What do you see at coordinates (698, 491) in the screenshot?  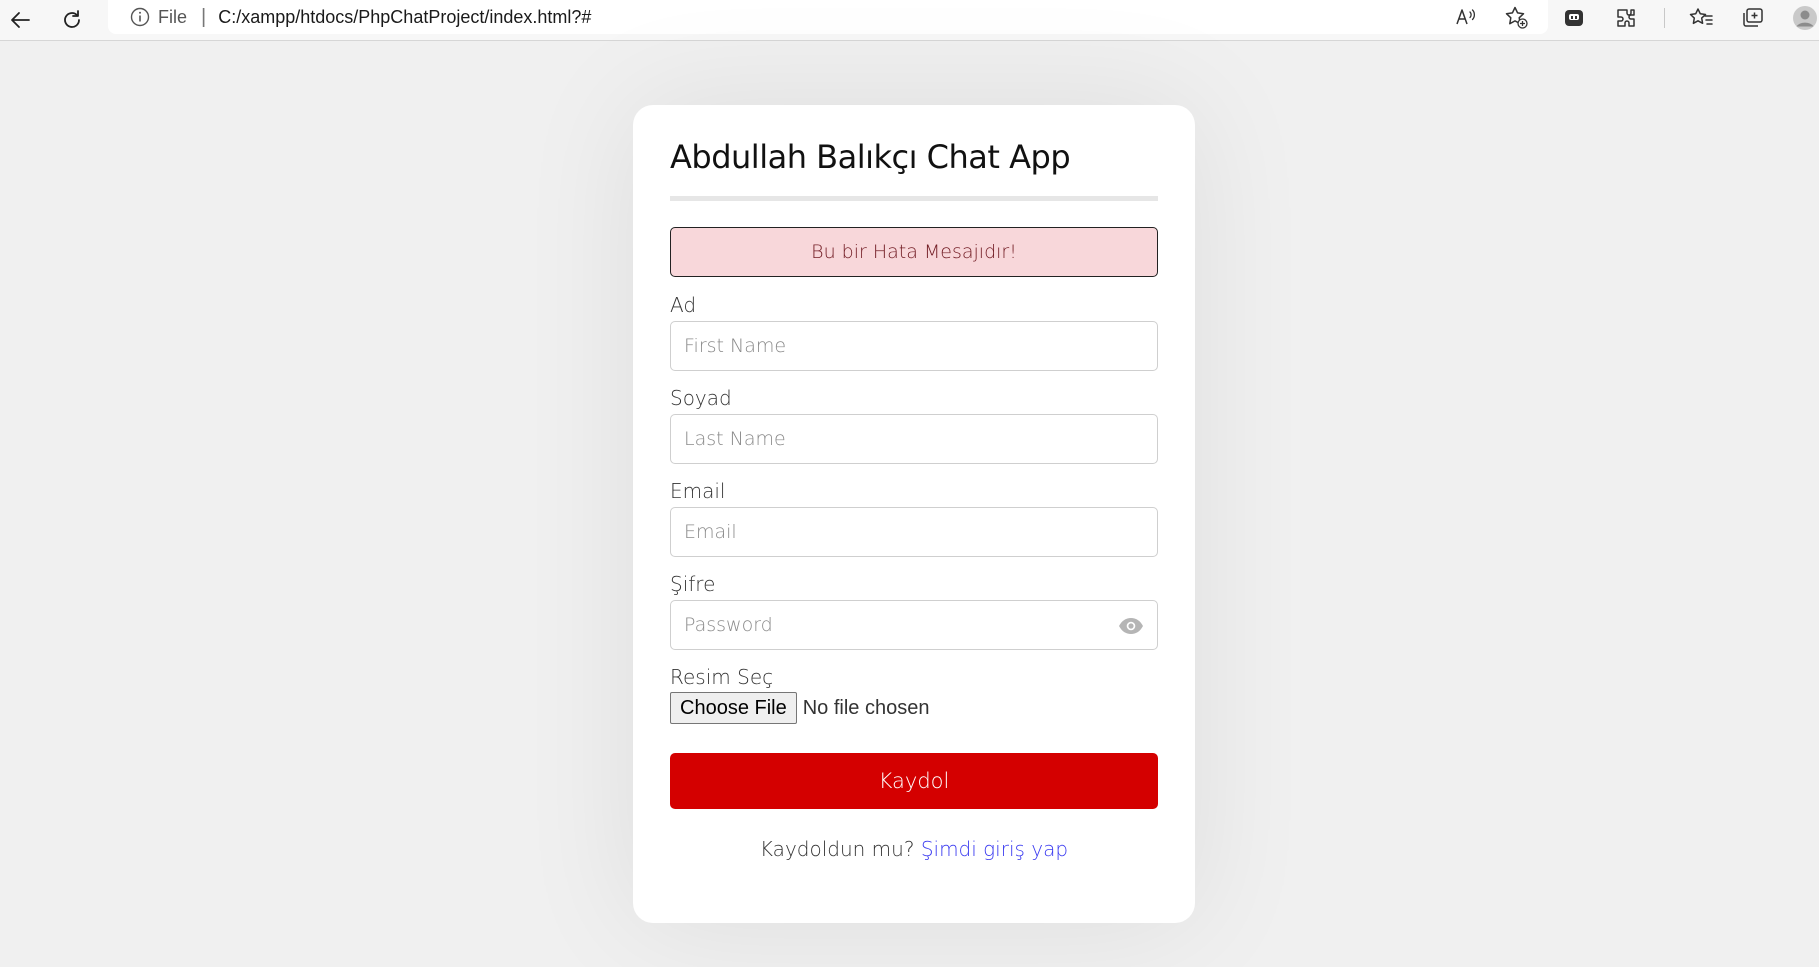 I see `email-label: Email` at bounding box center [698, 491].